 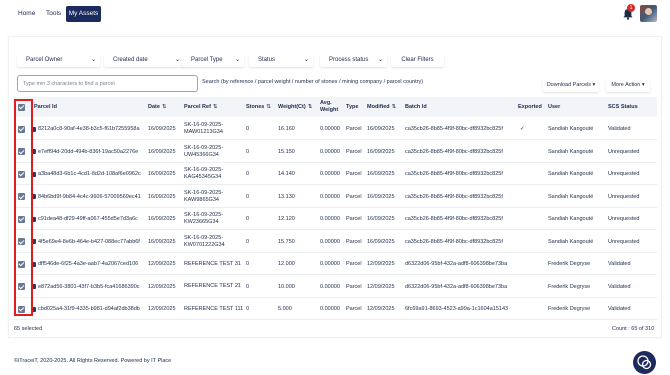 I want to click on nav-tools: Tools, so click(x=53, y=14).